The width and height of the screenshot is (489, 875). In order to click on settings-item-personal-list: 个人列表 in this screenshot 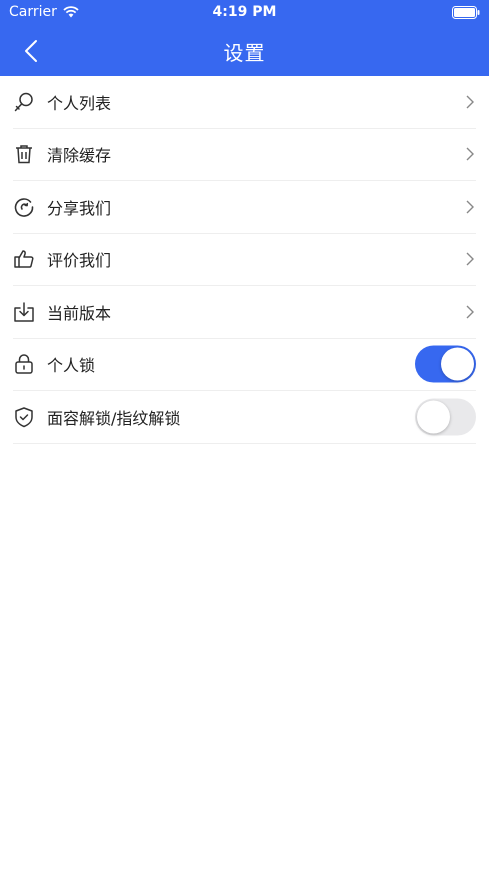, I will do `click(244, 102)`.